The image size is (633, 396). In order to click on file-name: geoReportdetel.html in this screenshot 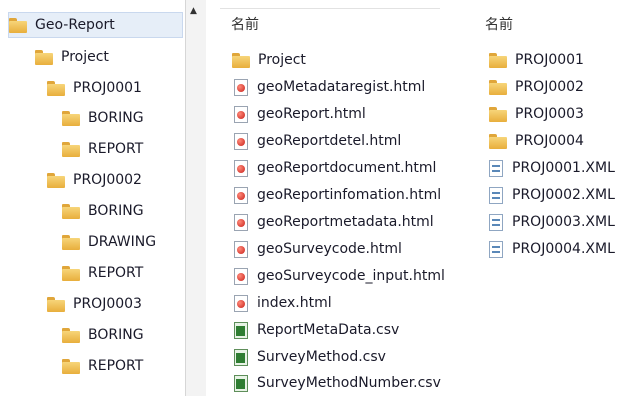, I will do `click(329, 141)`.